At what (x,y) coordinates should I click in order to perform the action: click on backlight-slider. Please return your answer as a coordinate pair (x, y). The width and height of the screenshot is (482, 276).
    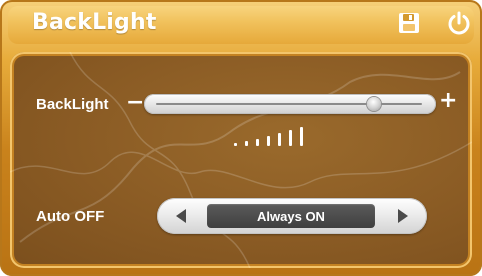
    Looking at the image, I should click on (290, 104).